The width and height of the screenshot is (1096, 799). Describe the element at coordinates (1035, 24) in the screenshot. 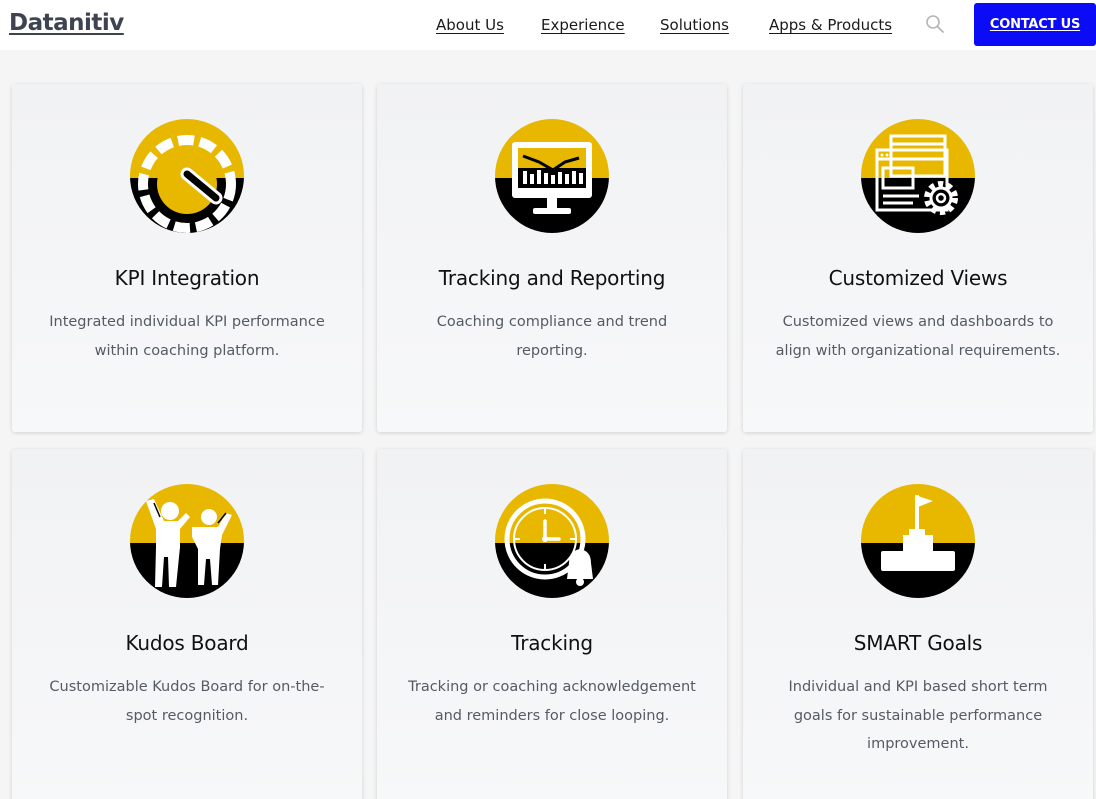

I see `contact-us-button: CONTACT US` at that location.